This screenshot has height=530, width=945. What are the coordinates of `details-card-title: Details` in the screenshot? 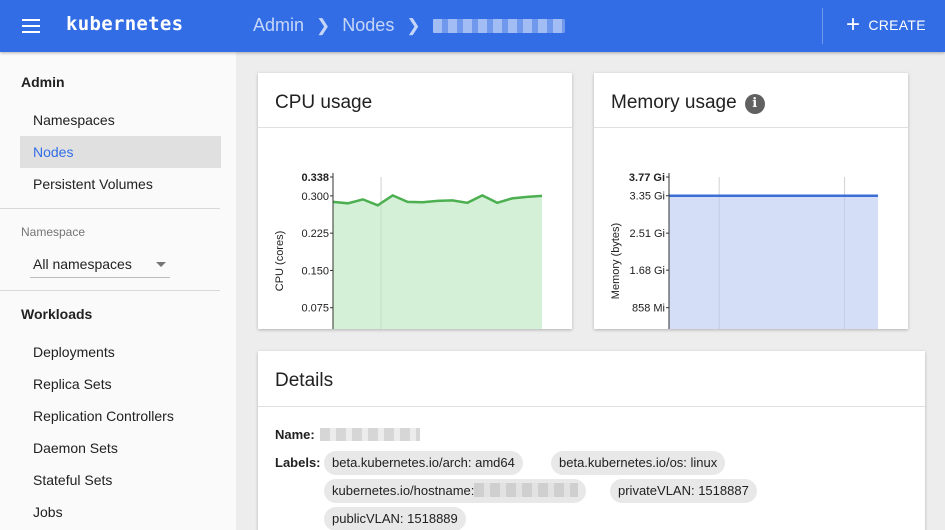 It's located at (304, 380).